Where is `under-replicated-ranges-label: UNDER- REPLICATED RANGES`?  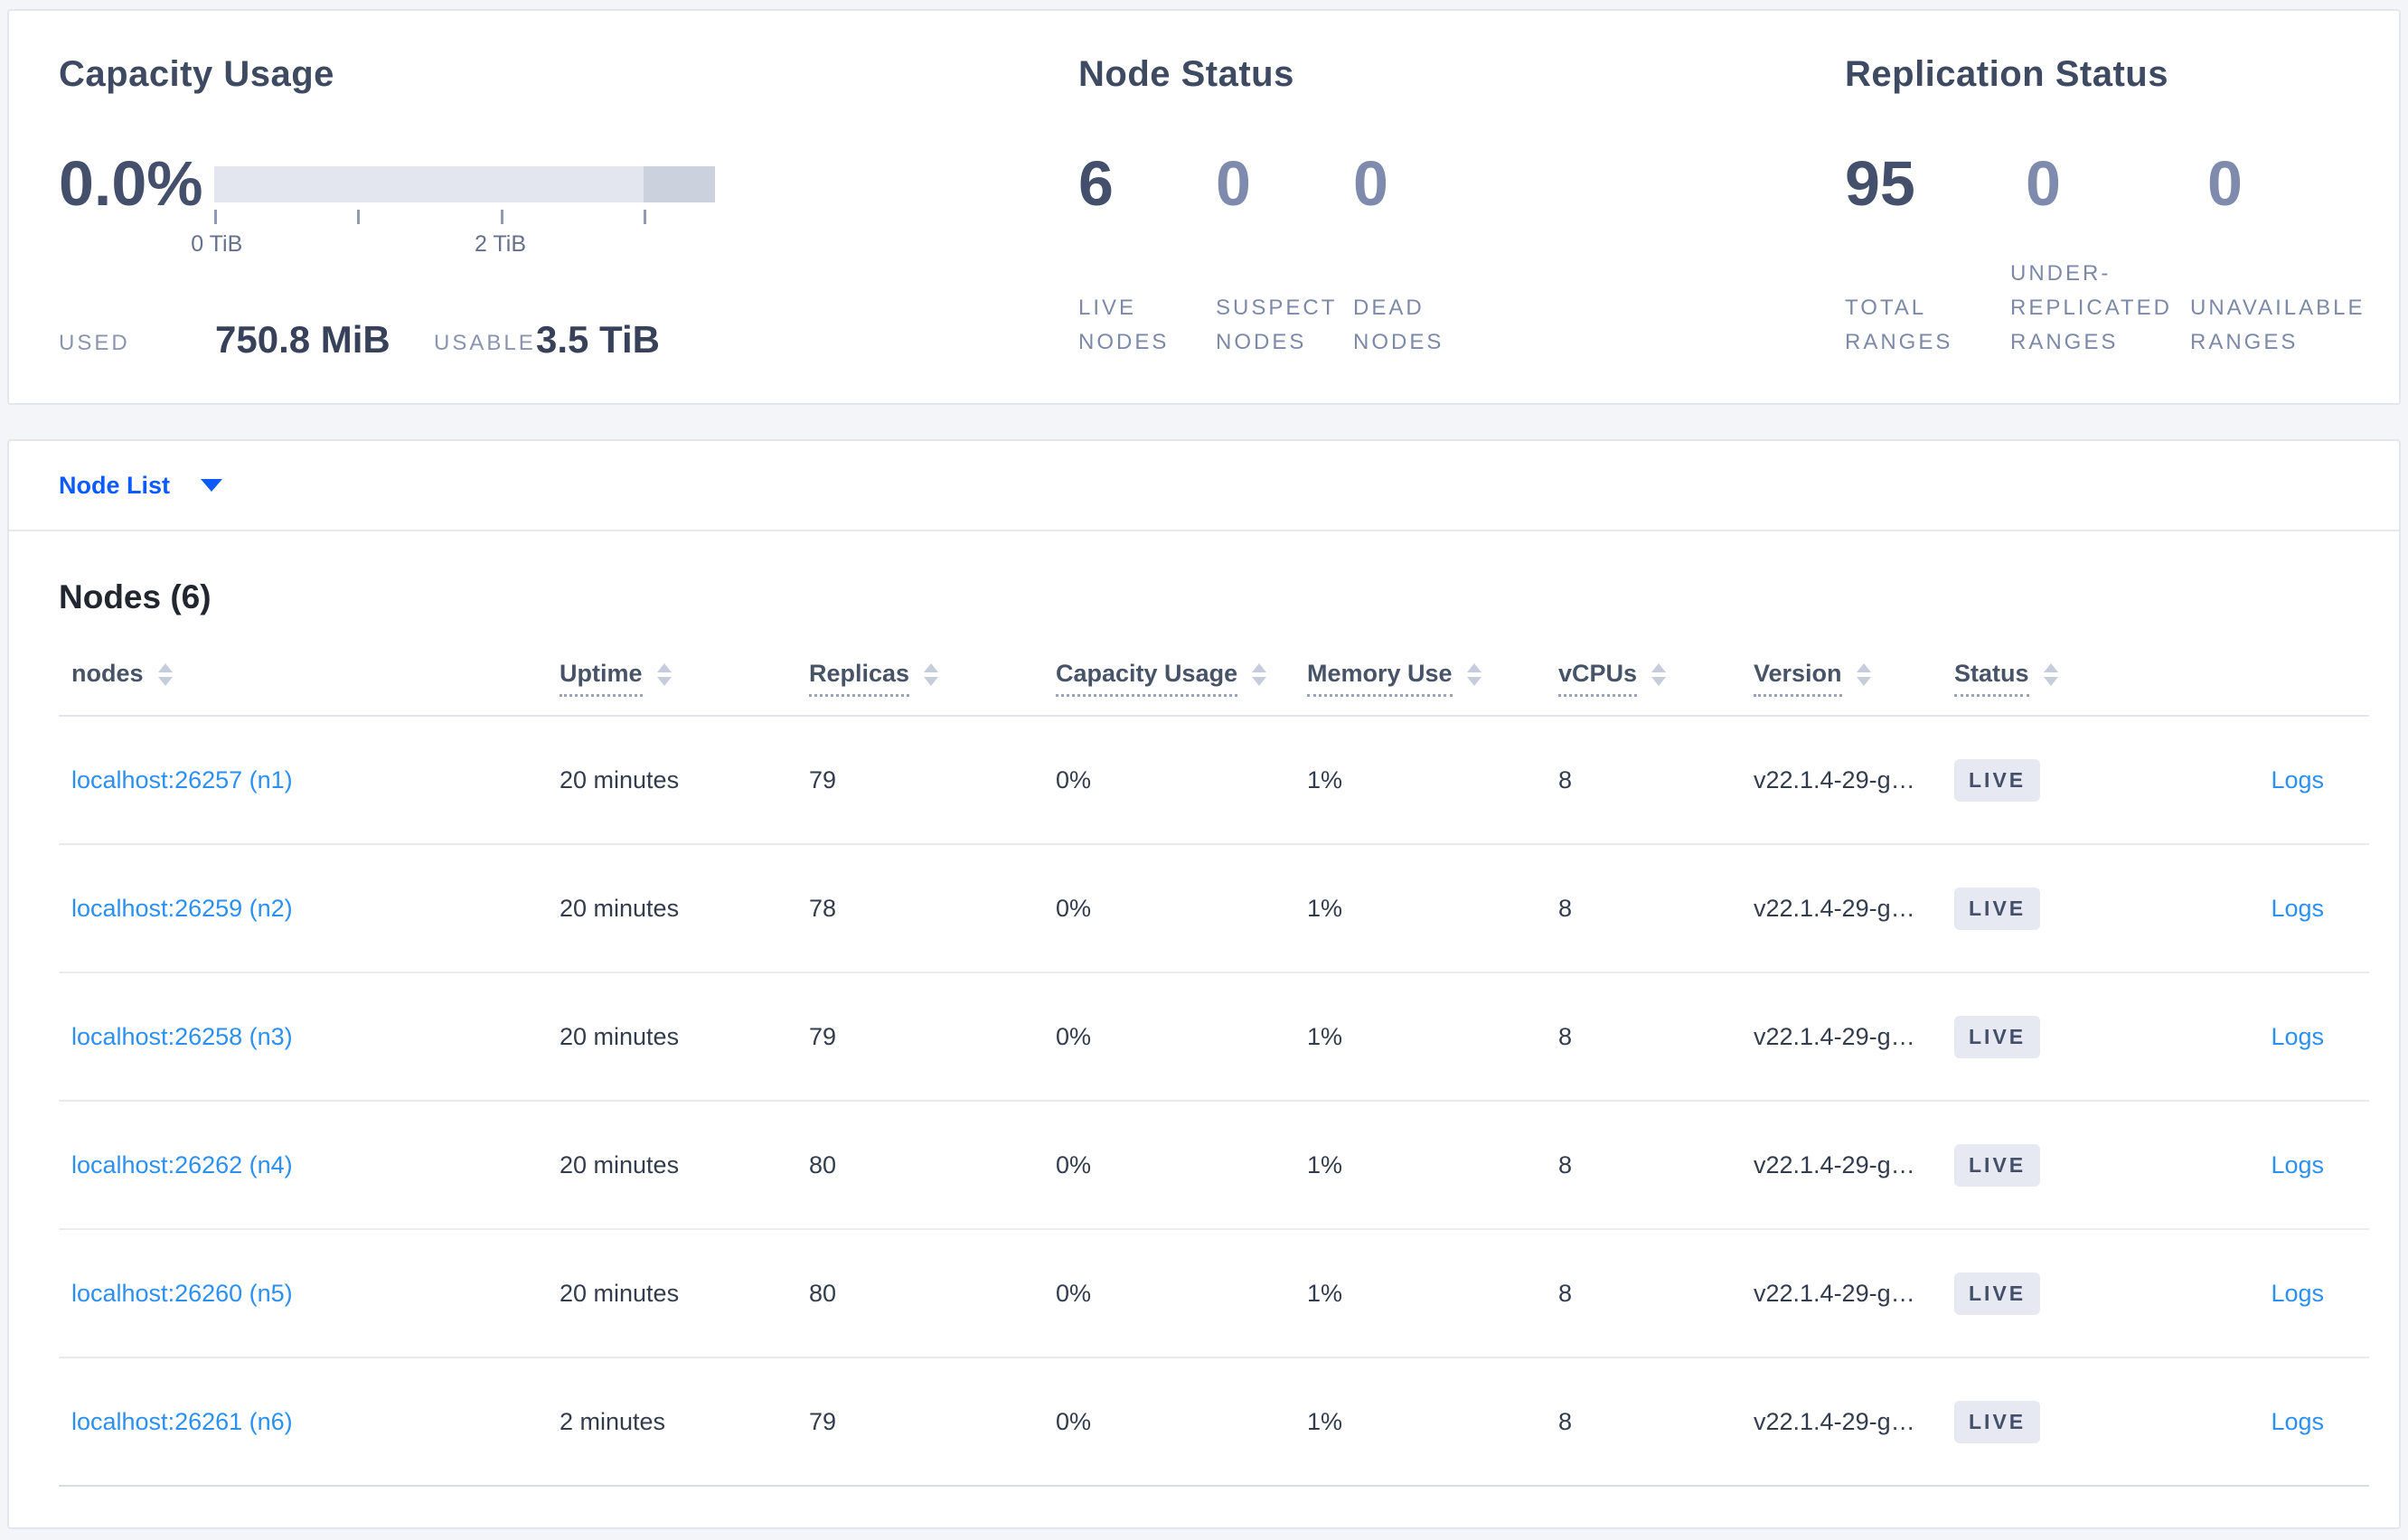 under-replicated-ranges-label: UNDER- REPLICATED RANGES is located at coordinates (2091, 307).